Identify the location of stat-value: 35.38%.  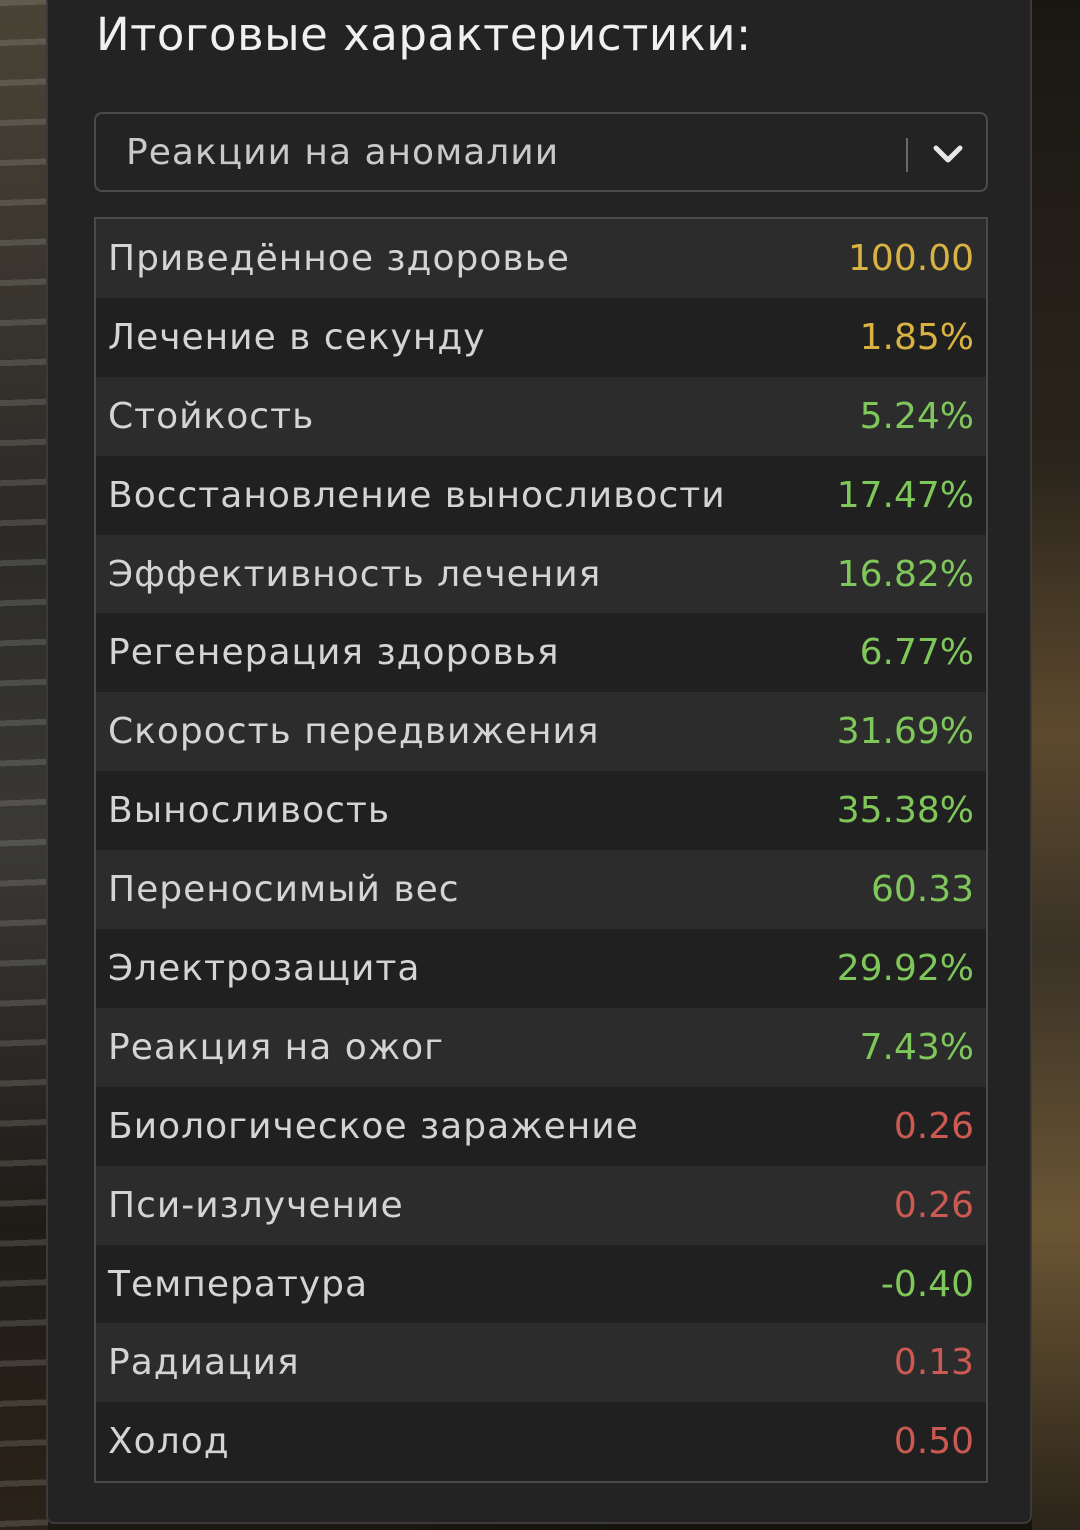
(905, 811).